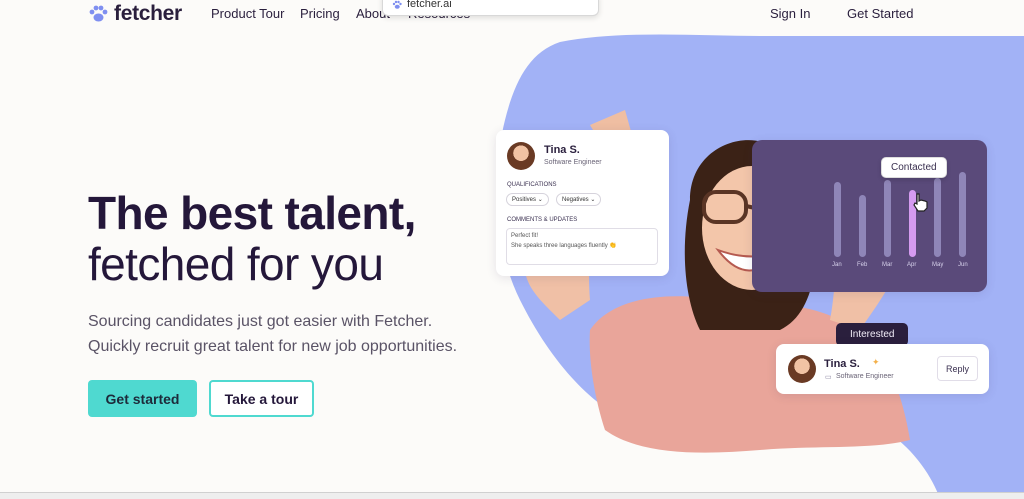  Describe the element at coordinates (872, 334) in the screenshot. I see `interested-badge: Interested` at that location.